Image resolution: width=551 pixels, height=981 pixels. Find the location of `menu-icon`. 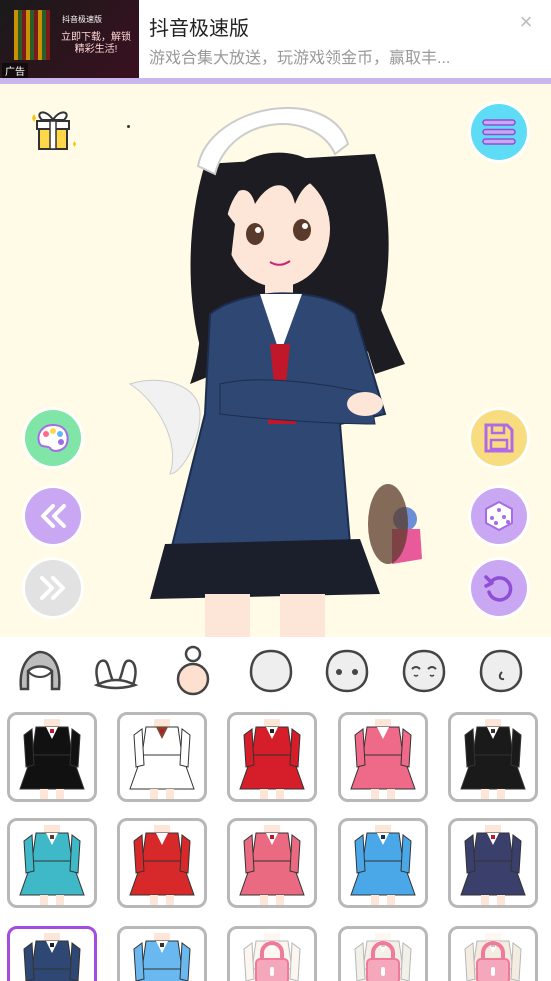

menu-icon is located at coordinates (499, 132).